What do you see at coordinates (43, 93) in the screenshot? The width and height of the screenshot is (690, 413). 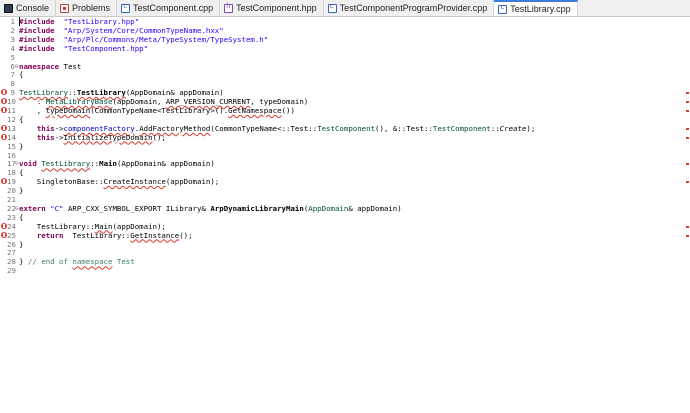 I see `code-token: TestLibrary` at bounding box center [43, 93].